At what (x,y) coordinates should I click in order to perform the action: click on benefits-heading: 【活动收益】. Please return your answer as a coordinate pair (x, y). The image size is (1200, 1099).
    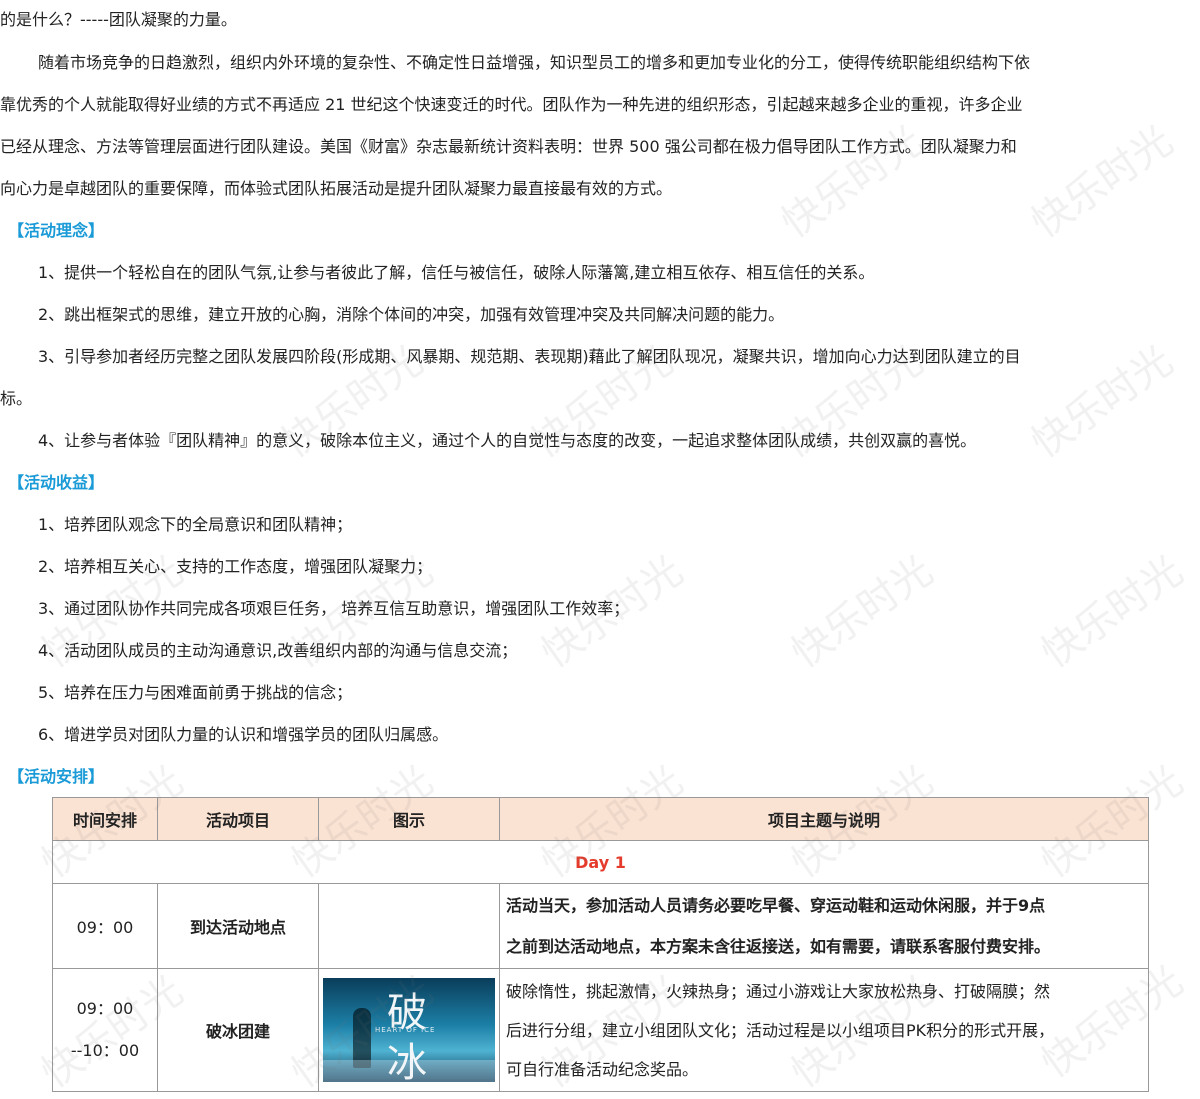
    Looking at the image, I should click on (56, 482).